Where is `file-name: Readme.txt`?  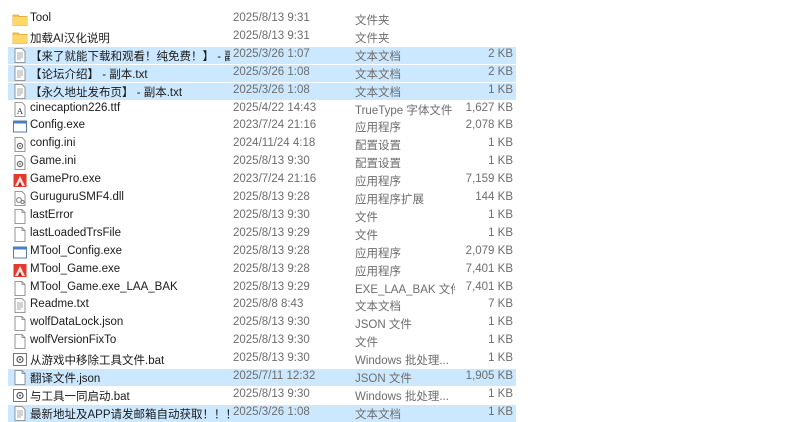
file-name: Readme.txt is located at coordinates (59, 304).